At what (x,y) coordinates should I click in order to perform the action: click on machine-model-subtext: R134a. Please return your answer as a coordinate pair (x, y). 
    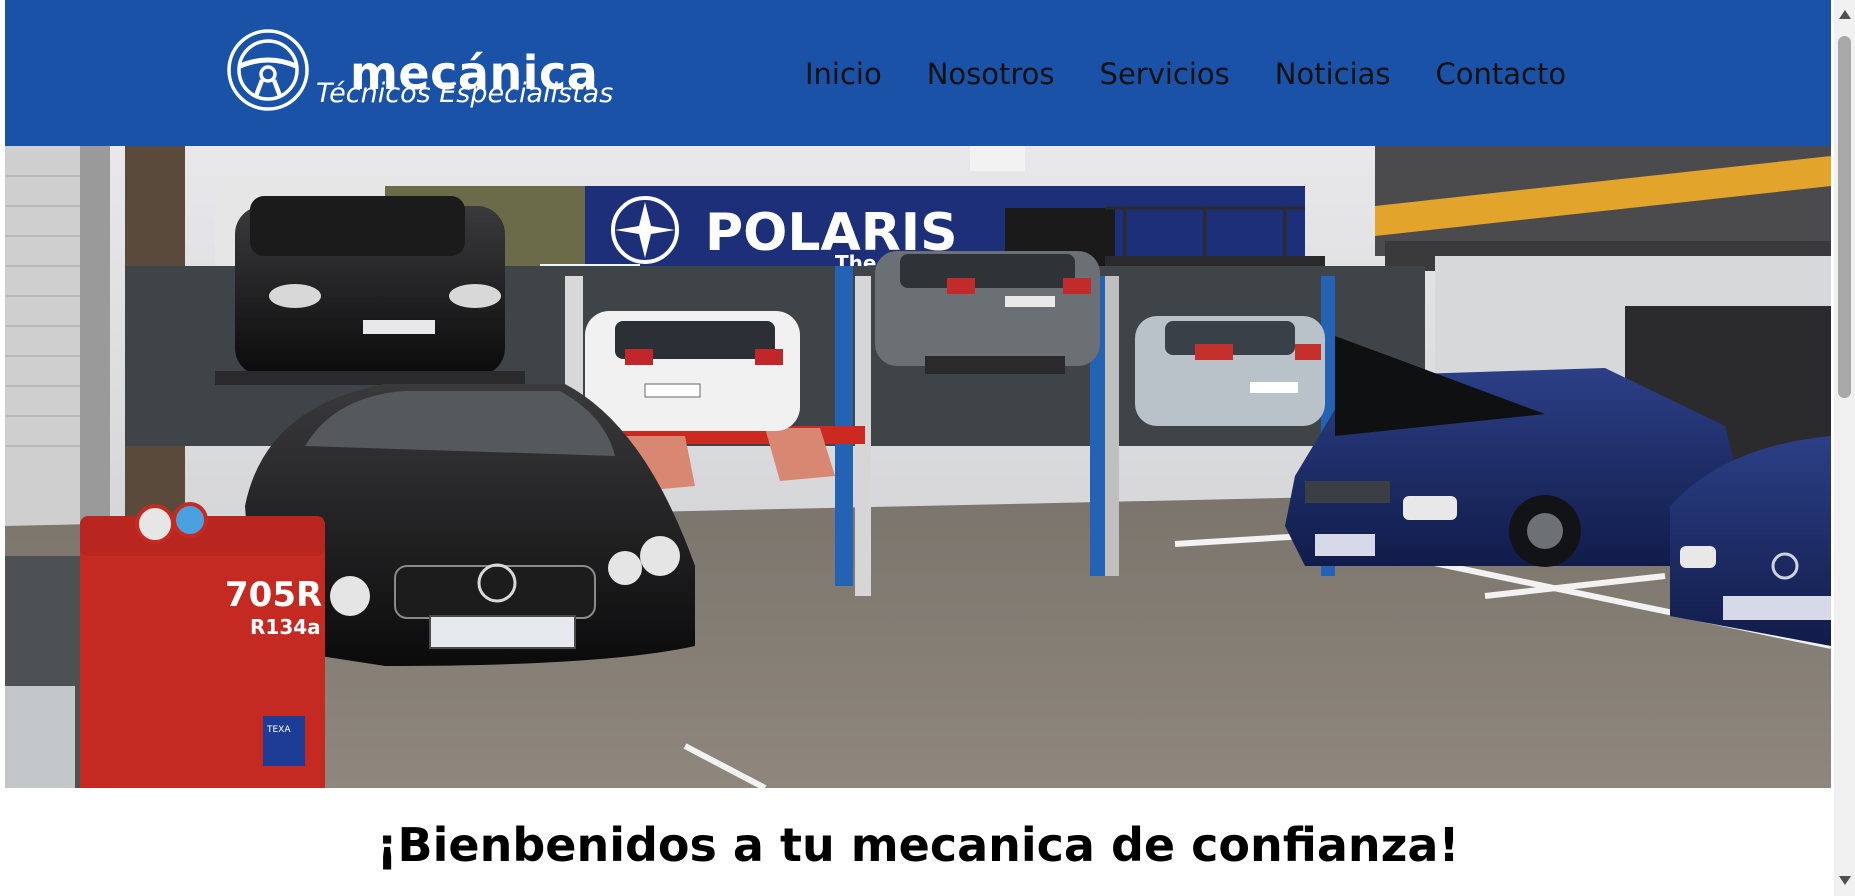
    Looking at the image, I should click on (285, 627).